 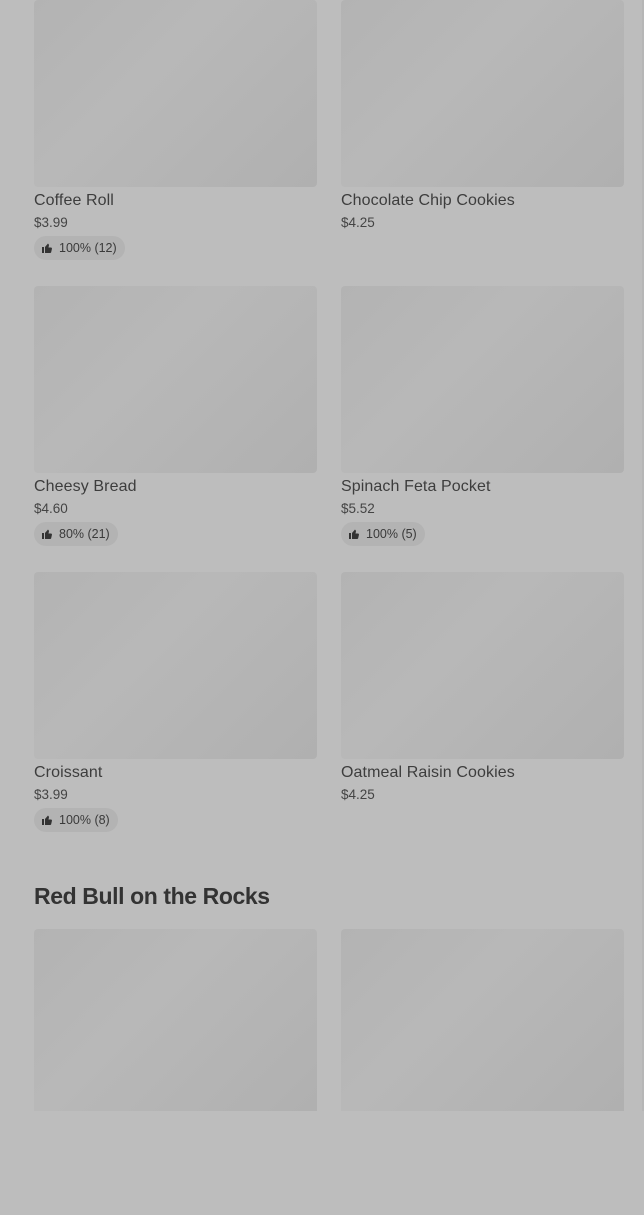 I want to click on menu-item-spinach-feta-pocket: Spinach Feta Pocket $5.52 100% (5), so click(x=482, y=429).